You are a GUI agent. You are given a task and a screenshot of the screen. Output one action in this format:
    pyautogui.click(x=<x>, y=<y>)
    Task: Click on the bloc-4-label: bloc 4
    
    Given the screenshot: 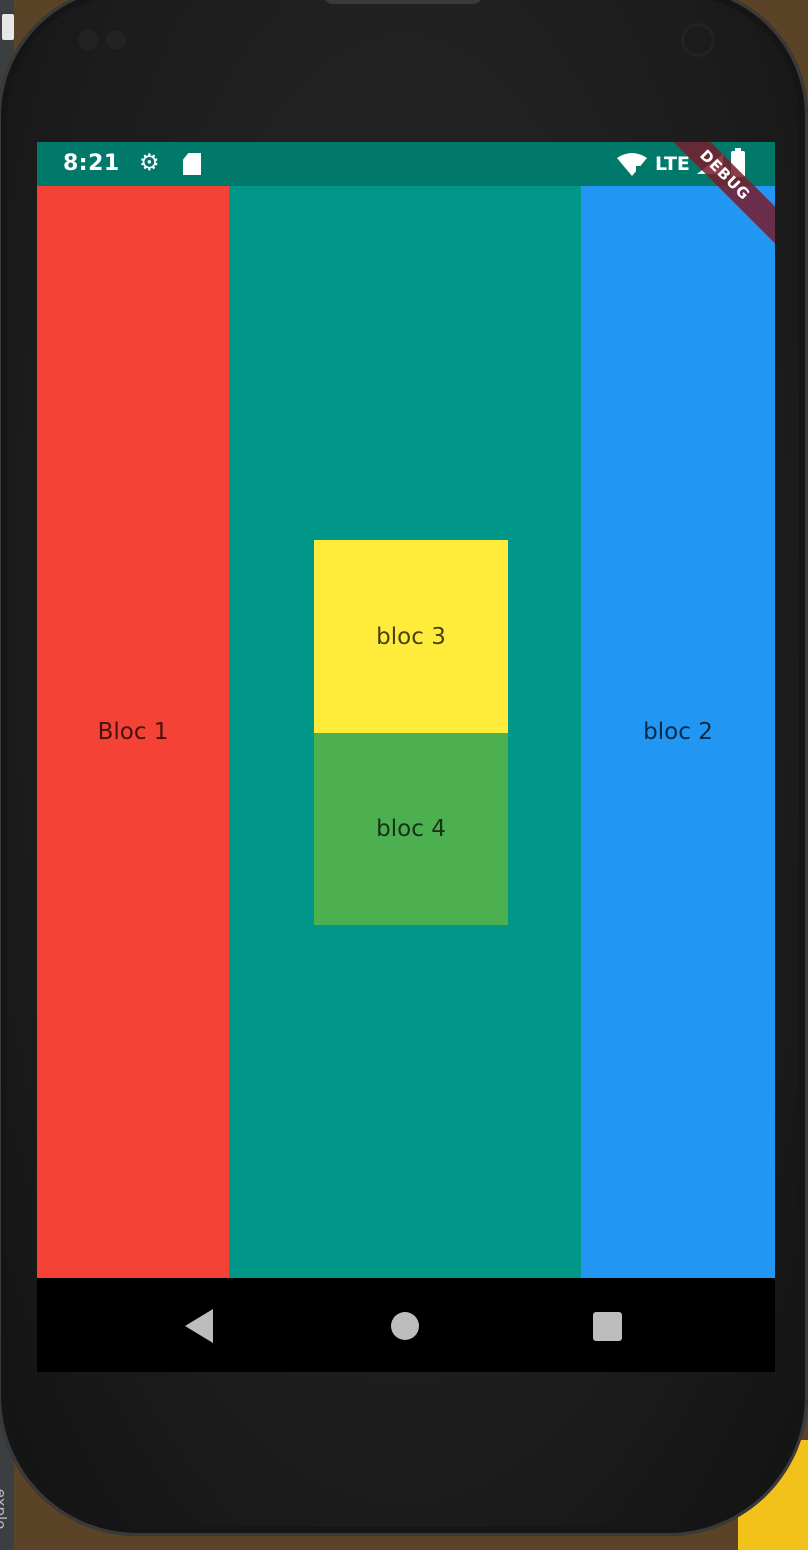 What is the action you would take?
    pyautogui.click(x=411, y=829)
    